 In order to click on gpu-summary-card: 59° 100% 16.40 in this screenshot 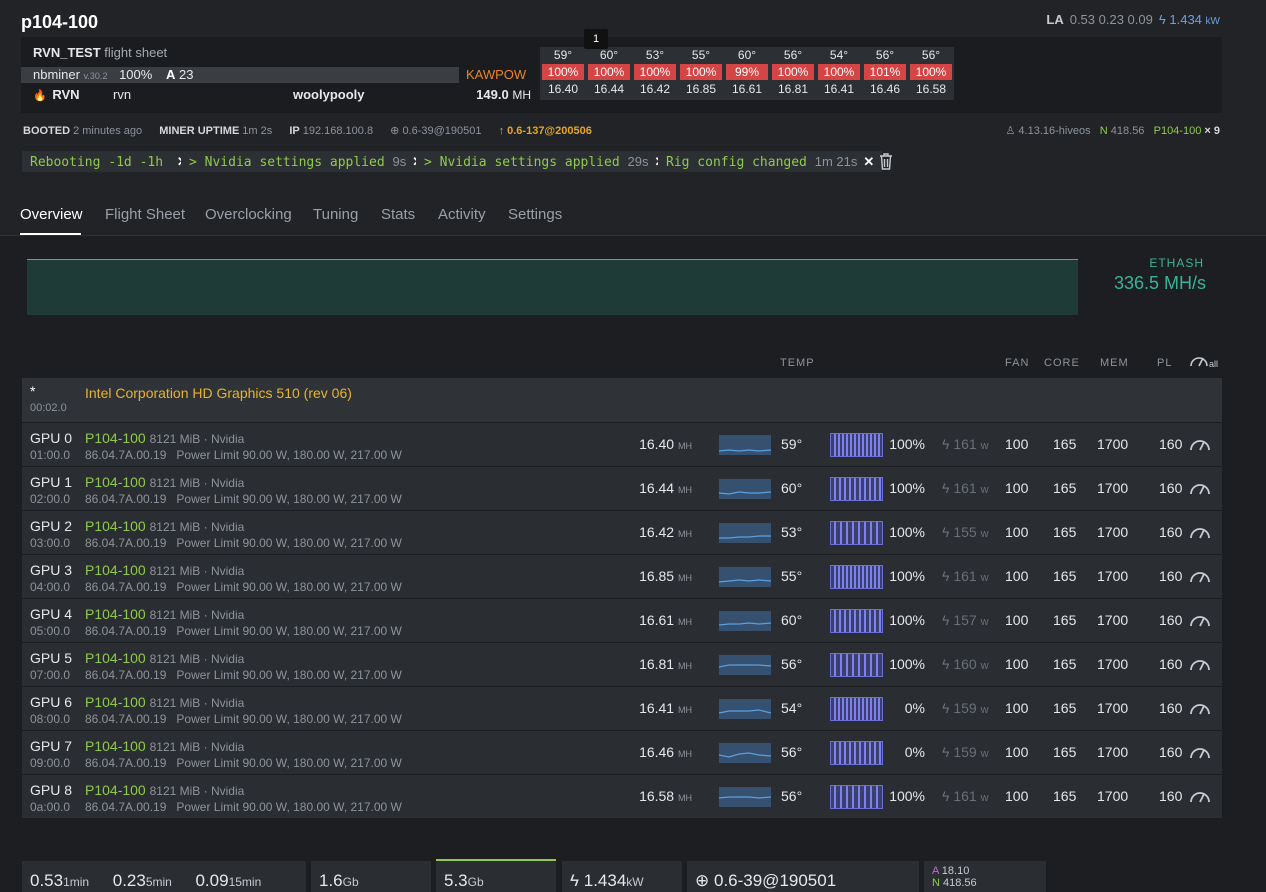, I will do `click(563, 73)`.